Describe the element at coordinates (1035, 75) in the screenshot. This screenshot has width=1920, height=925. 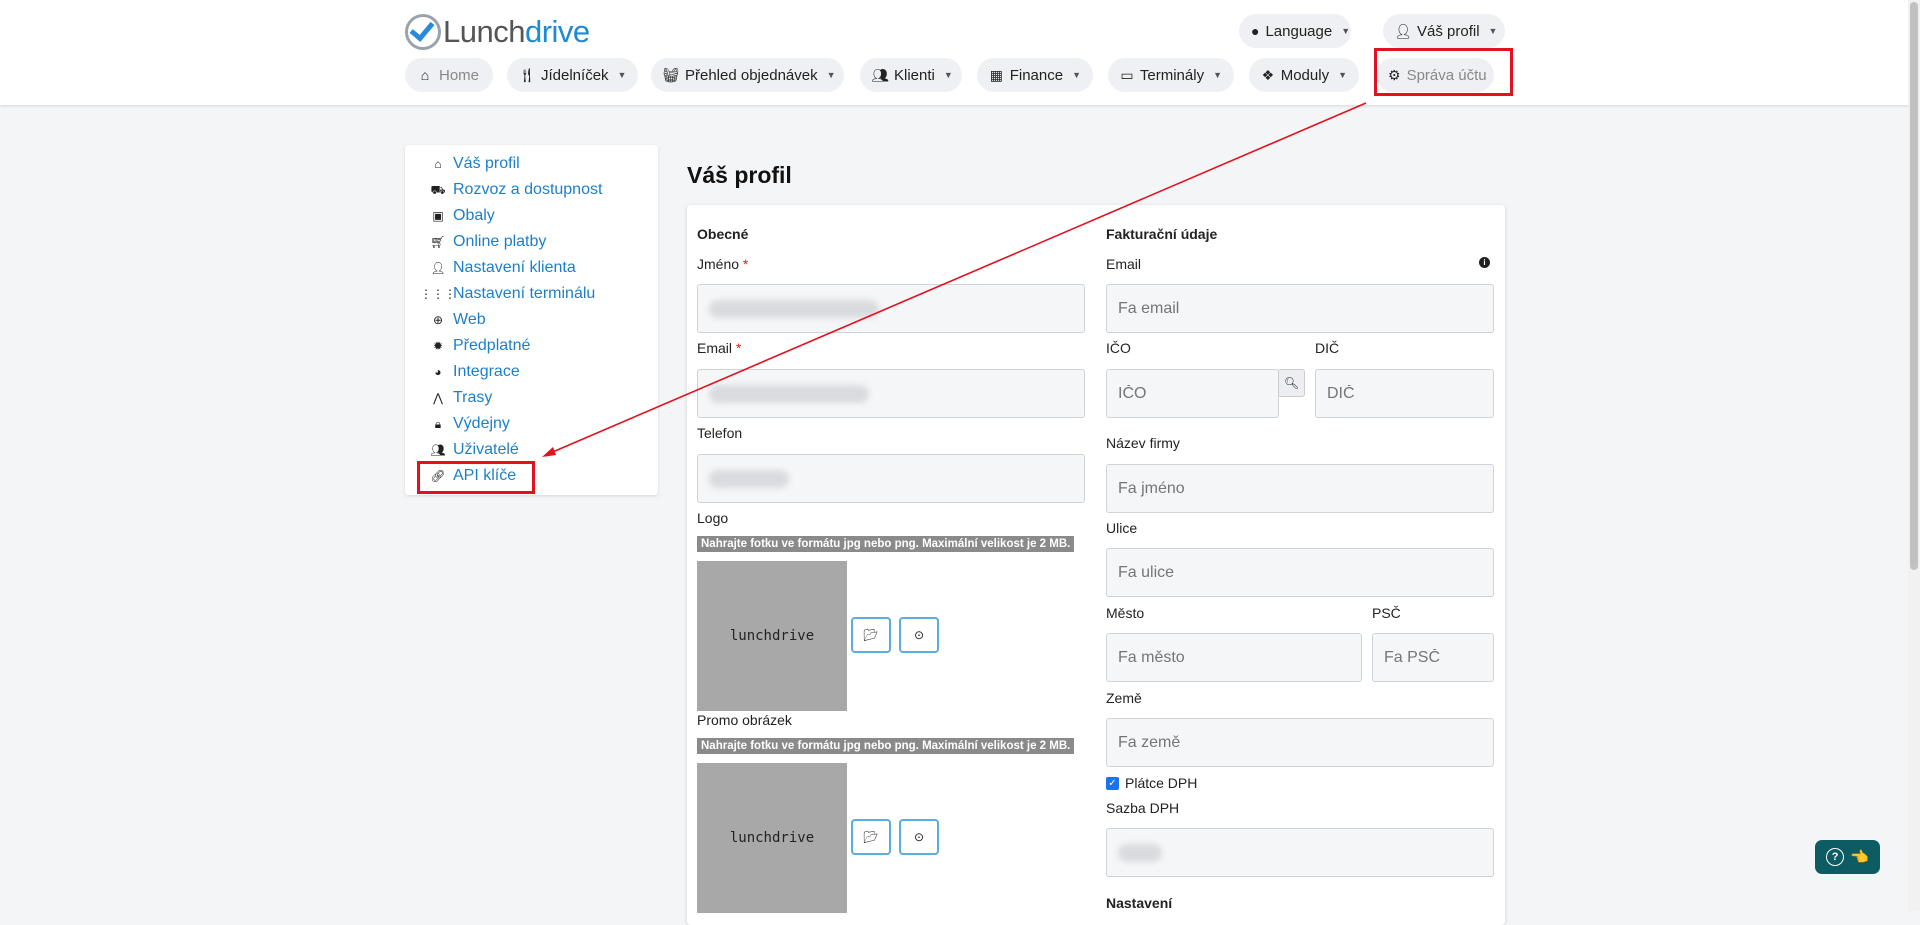
I see `nav-finance: ▦ Finance ▼` at that location.